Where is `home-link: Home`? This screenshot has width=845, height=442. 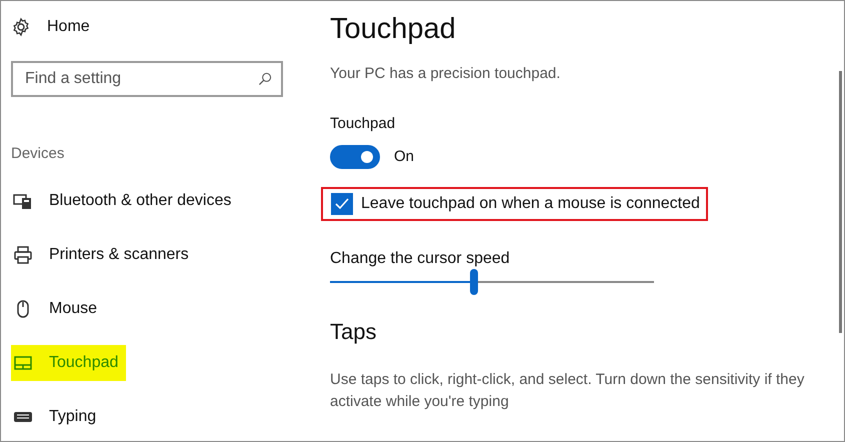
home-link: Home is located at coordinates (68, 27).